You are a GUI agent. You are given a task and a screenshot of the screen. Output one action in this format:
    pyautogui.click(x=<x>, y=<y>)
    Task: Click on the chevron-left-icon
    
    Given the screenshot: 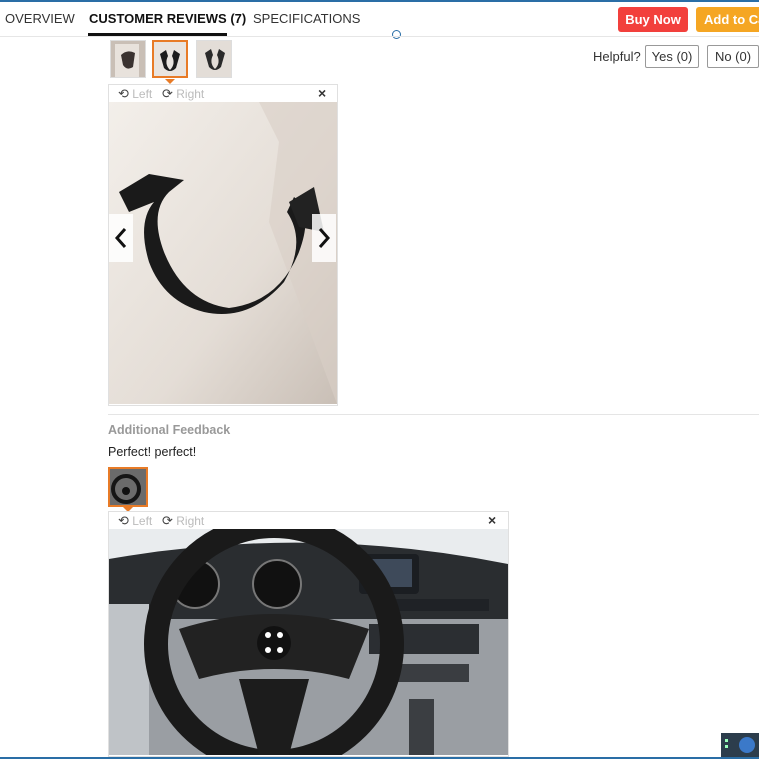 What is the action you would take?
    pyautogui.click(x=120, y=238)
    